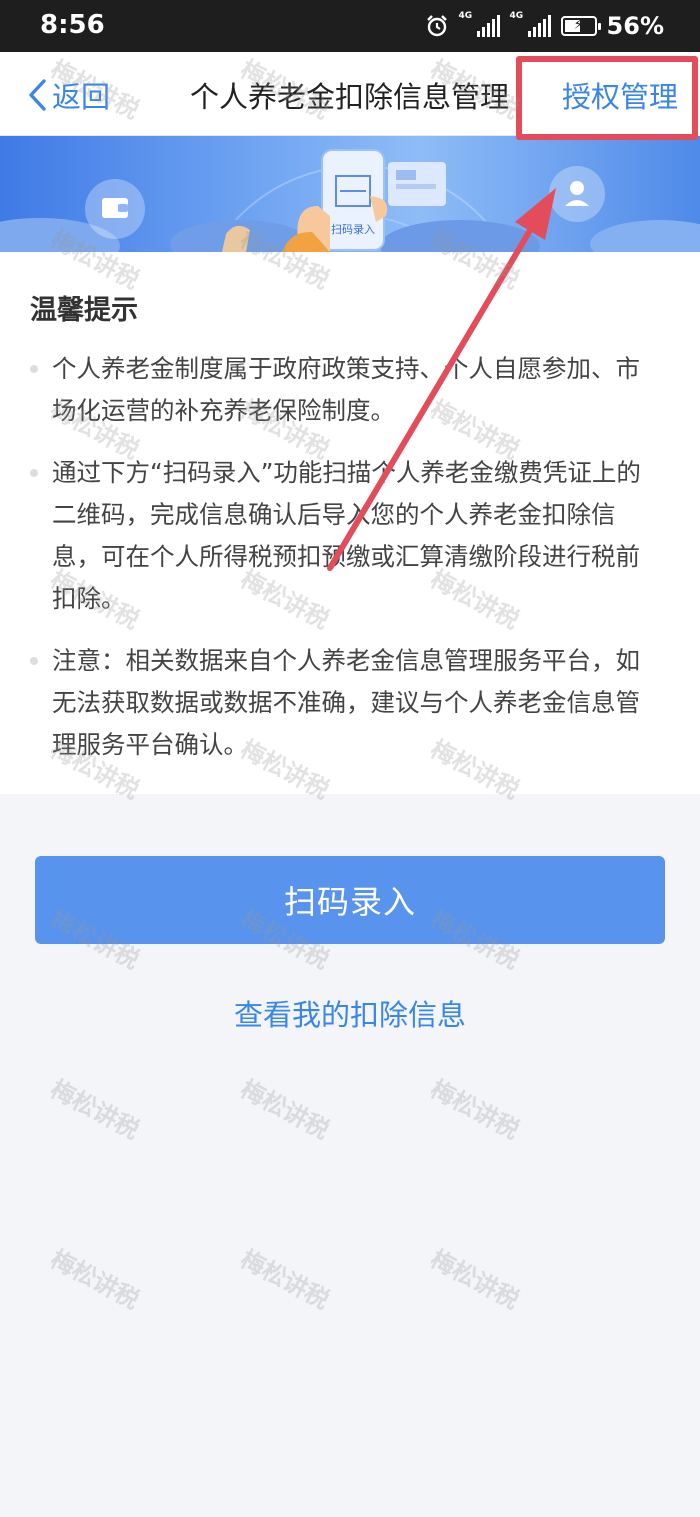 This screenshot has height=1517, width=700. Describe the element at coordinates (441, 379) in the screenshot. I see `annotation-arrow` at that location.